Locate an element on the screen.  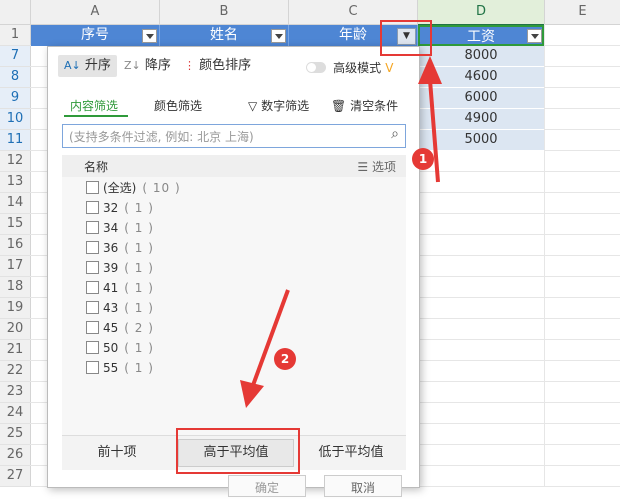
annotation-badge-1: 1 is located at coordinates (423, 159).